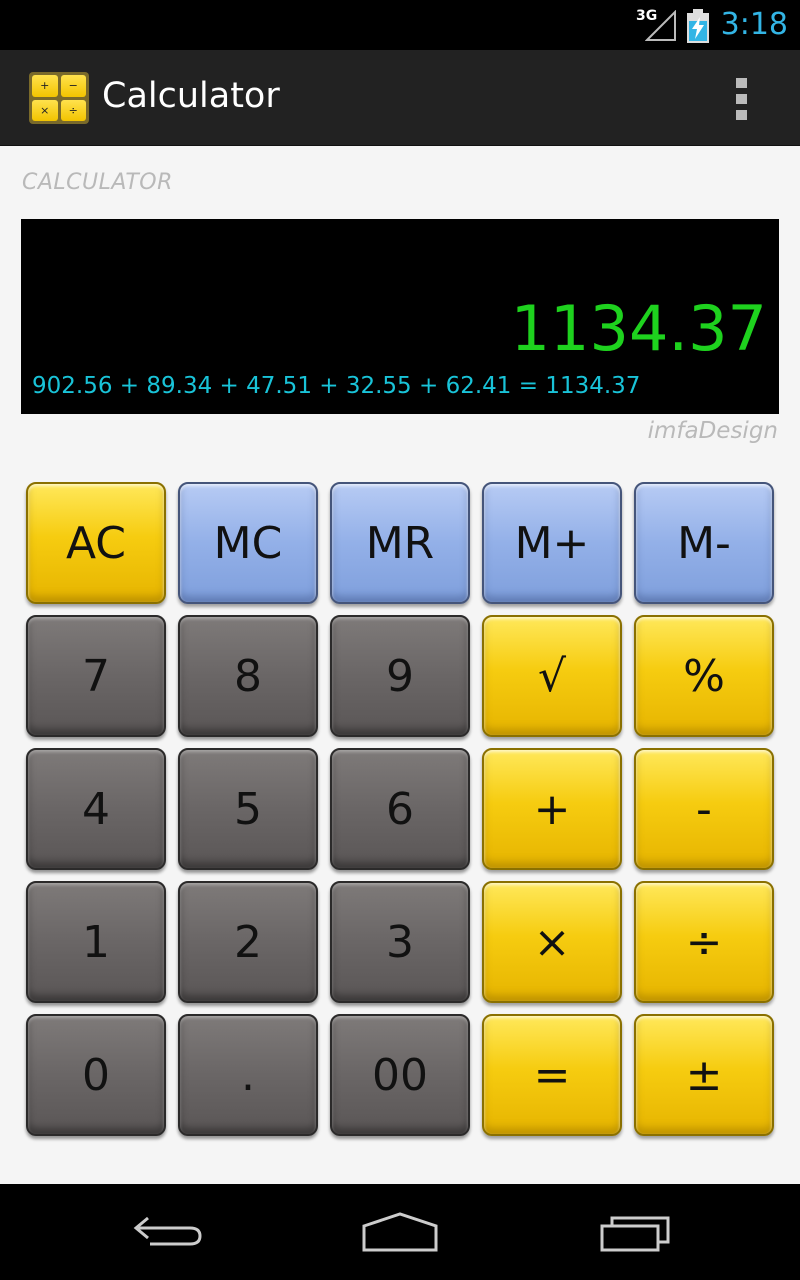 Image resolution: width=800 pixels, height=1280 pixels. I want to click on section-label: CALCULATOR, so click(97, 182).